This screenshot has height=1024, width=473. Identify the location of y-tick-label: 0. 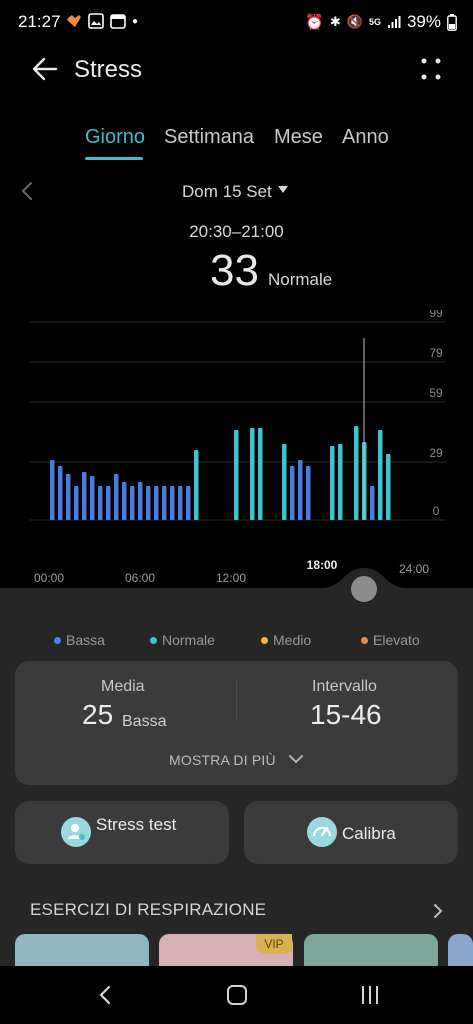
(436, 511).